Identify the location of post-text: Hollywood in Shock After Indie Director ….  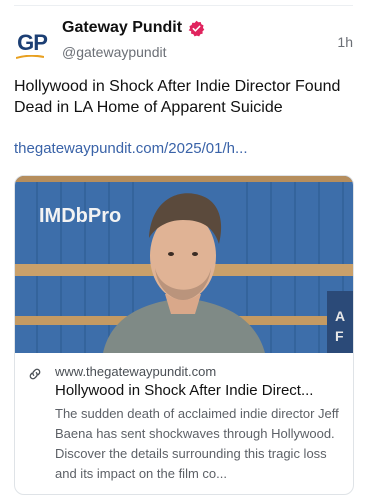
(177, 97).